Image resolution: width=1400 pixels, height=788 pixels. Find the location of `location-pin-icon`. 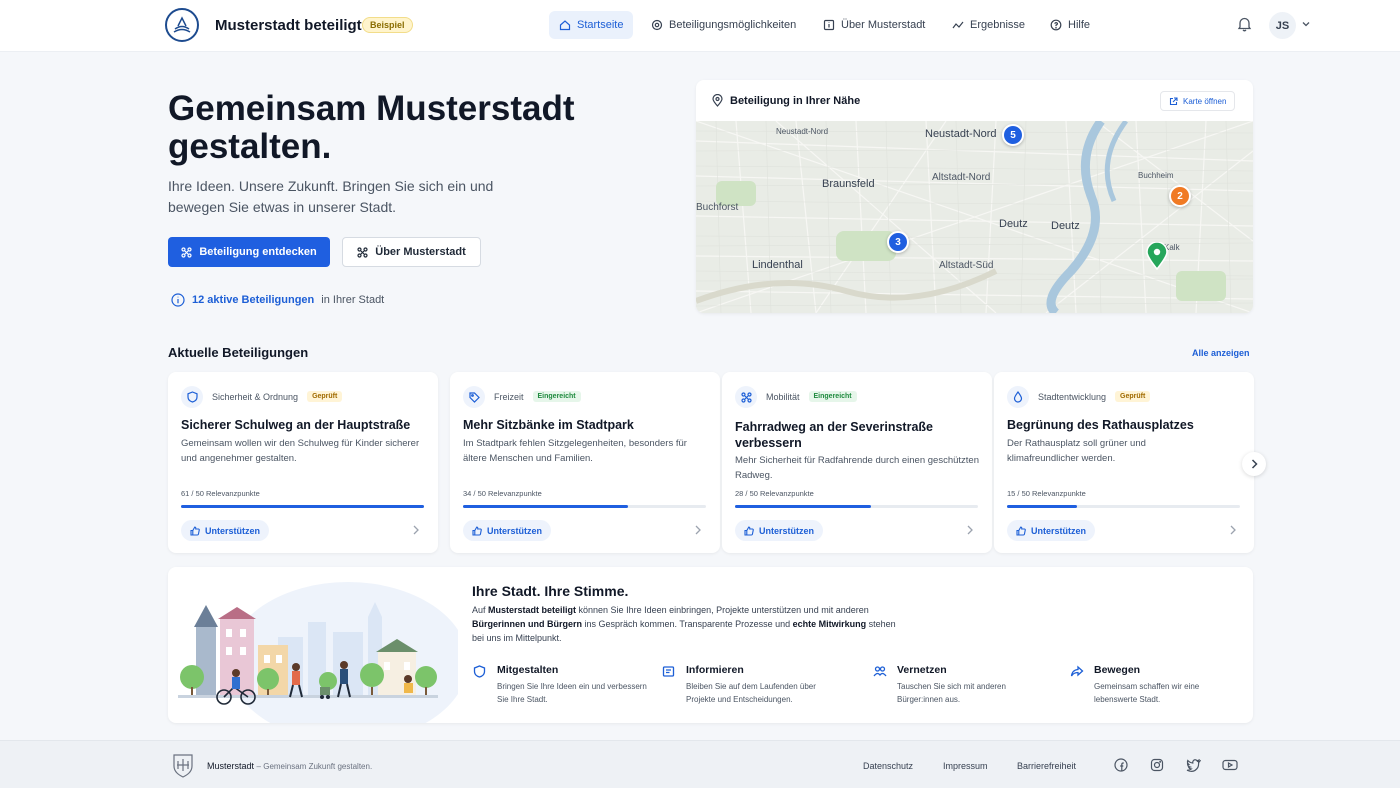

location-pin-icon is located at coordinates (717, 100).